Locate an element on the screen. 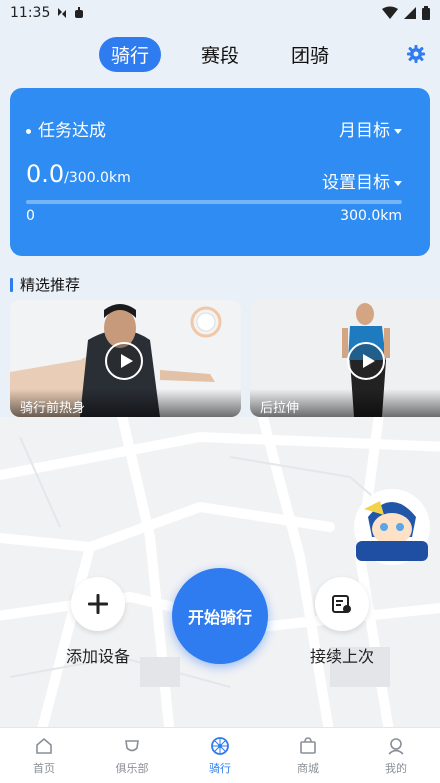  battery-icon is located at coordinates (426, 13).